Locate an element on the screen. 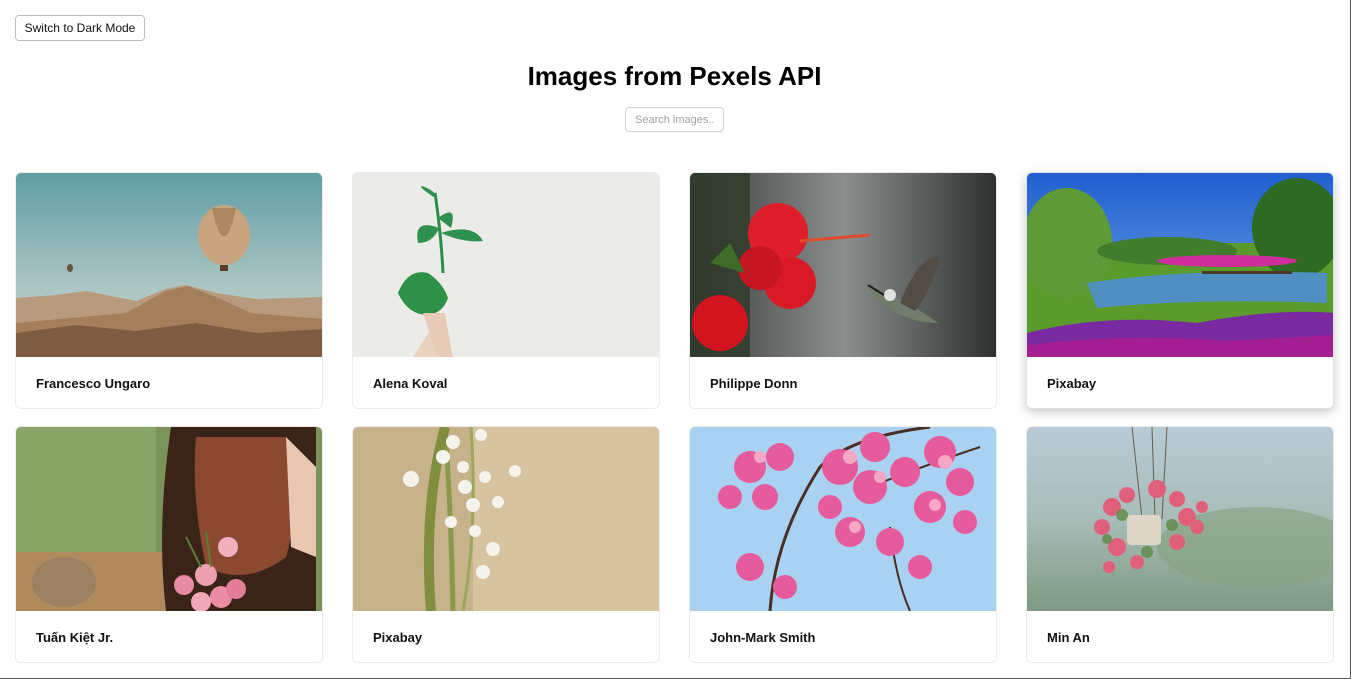 The width and height of the screenshot is (1351, 679). hot-air-balloon-photo is located at coordinates (169, 265).